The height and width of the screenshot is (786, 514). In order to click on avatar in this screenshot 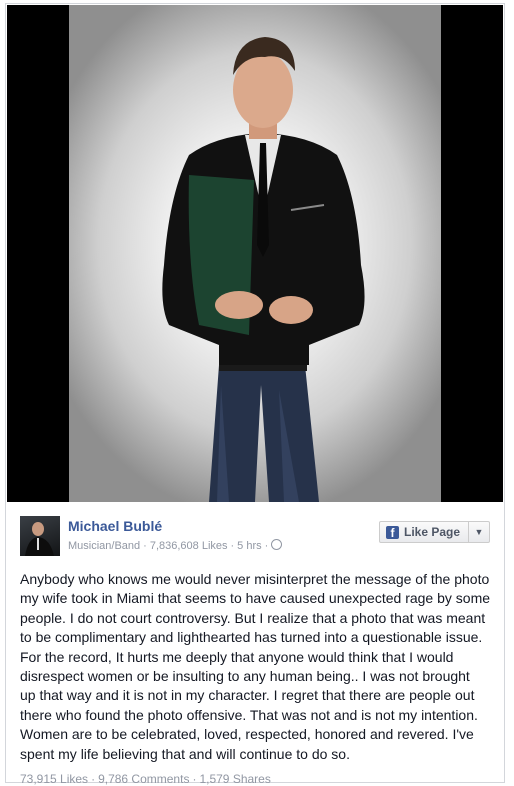, I will do `click(40, 536)`.